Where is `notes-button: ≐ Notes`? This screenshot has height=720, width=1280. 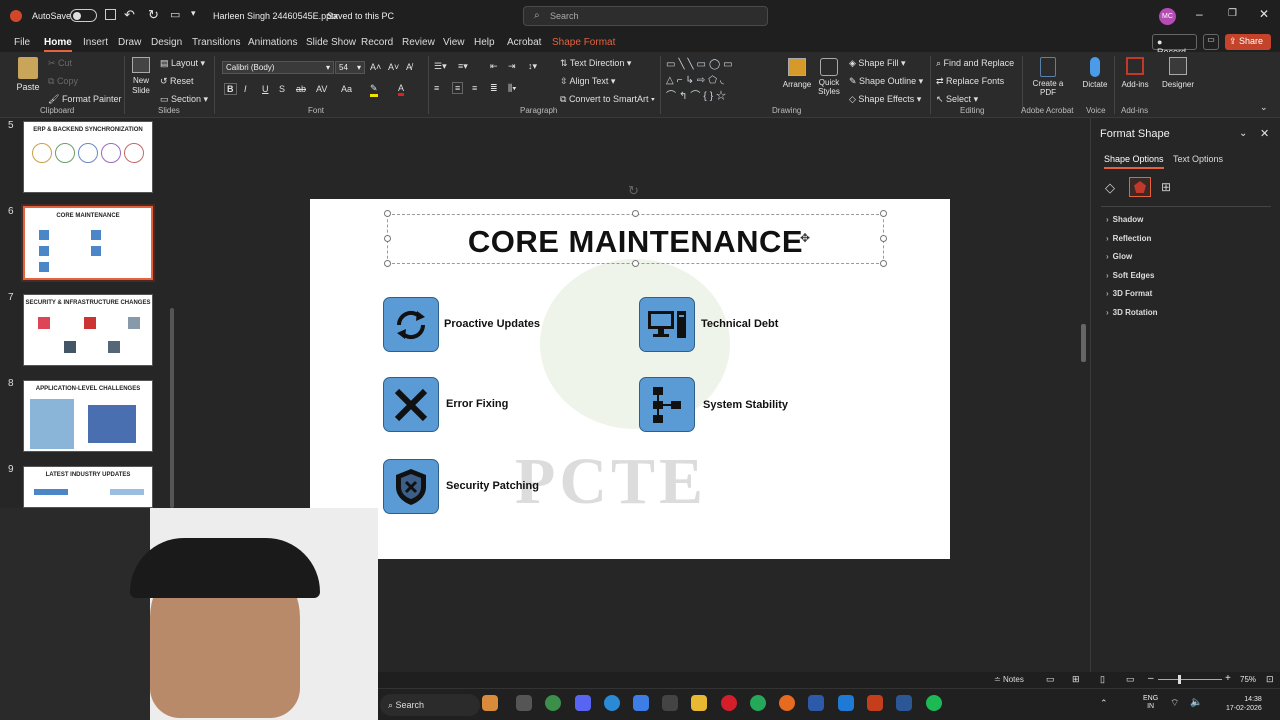 notes-button: ≐ Notes is located at coordinates (1009, 679).